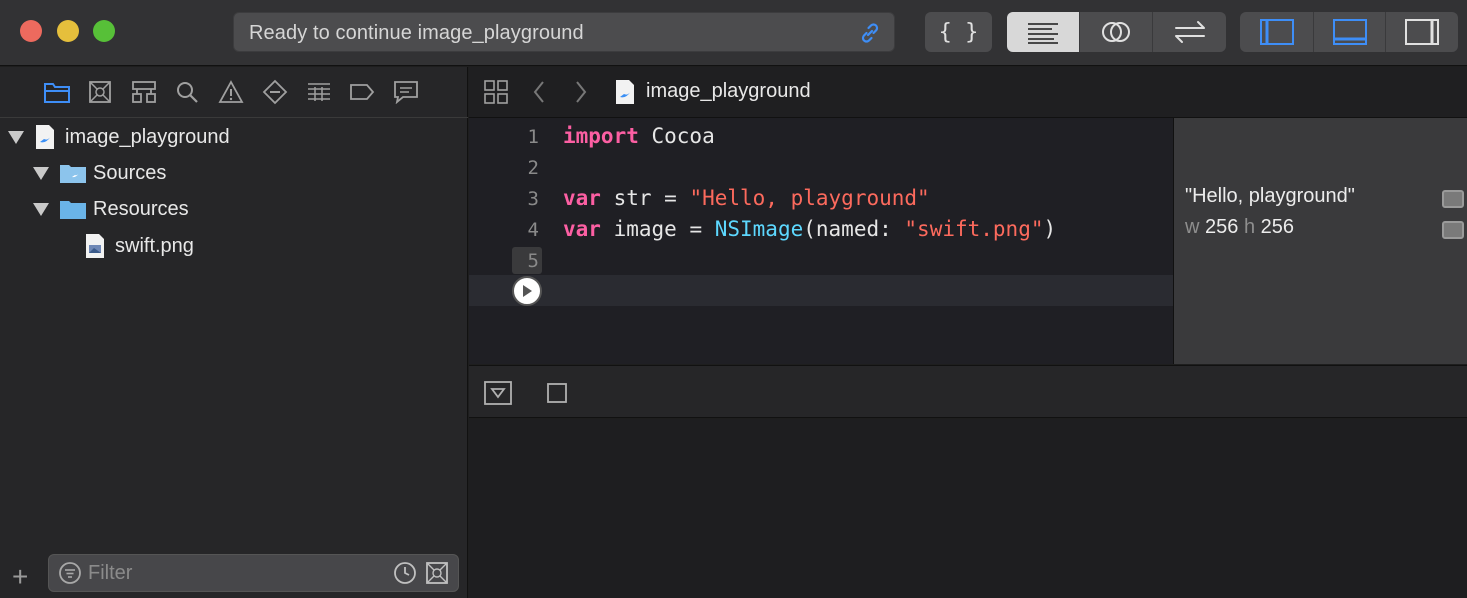  Describe the element at coordinates (1277, 32) in the screenshot. I see `navigator-toggle-button` at that location.